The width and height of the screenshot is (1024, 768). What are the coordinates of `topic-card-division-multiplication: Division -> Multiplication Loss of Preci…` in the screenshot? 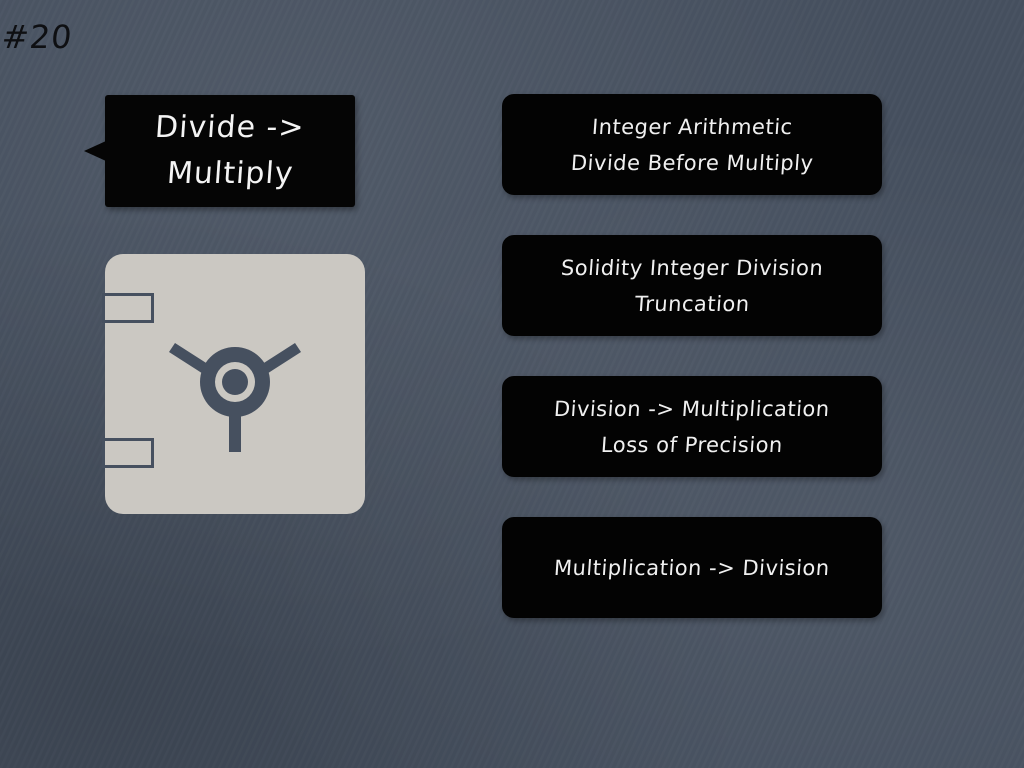 It's located at (692, 426).